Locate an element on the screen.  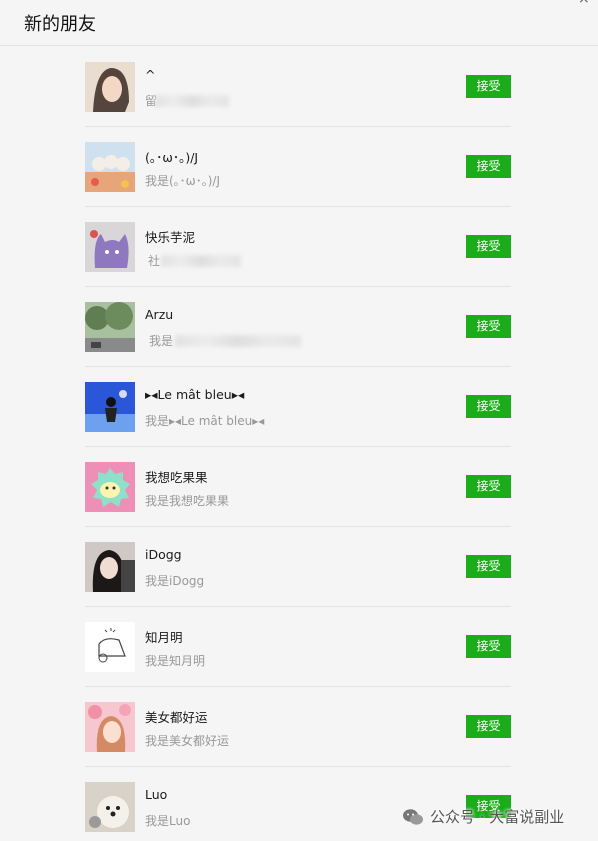
list-item: (｡･ω･｡)/J 我是(｡･ω･｡)/J 接受 is located at coordinates (298, 167).